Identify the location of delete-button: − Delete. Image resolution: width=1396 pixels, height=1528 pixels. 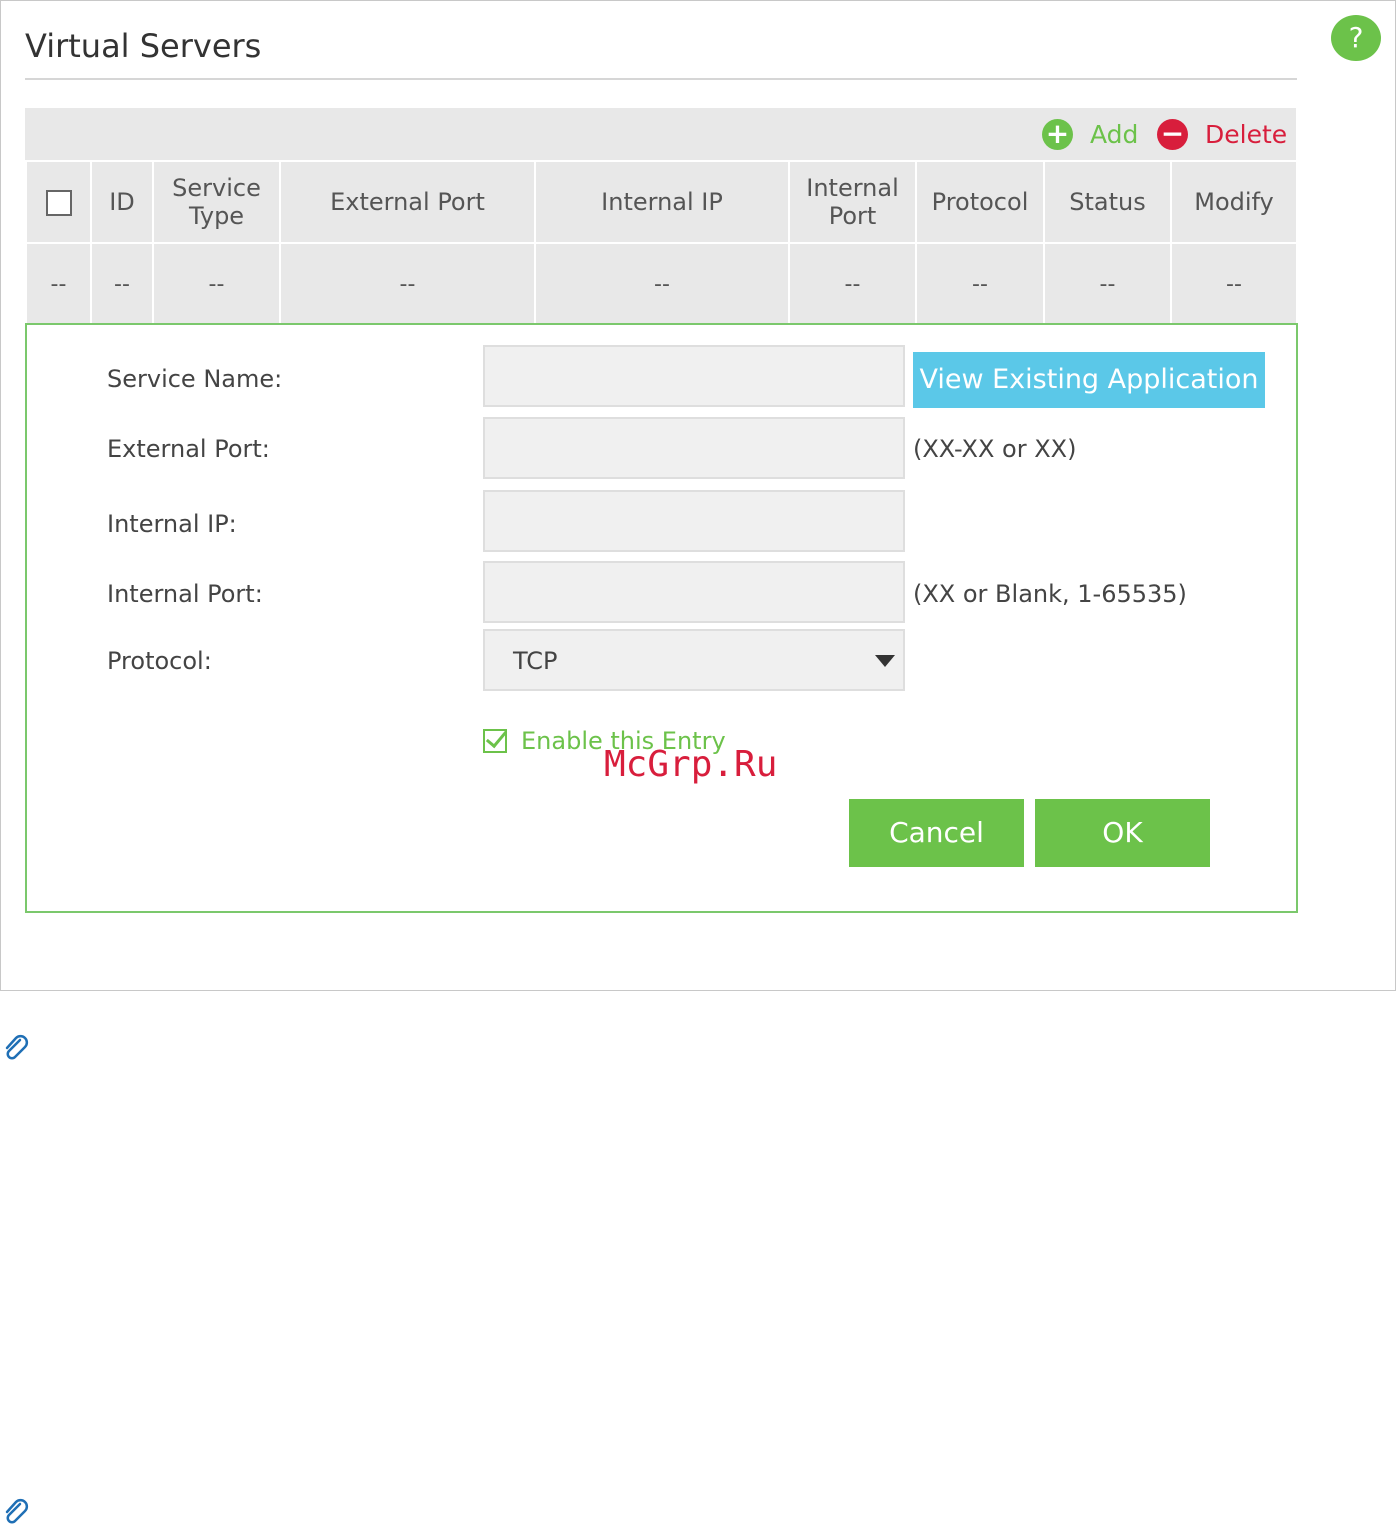
(1222, 134).